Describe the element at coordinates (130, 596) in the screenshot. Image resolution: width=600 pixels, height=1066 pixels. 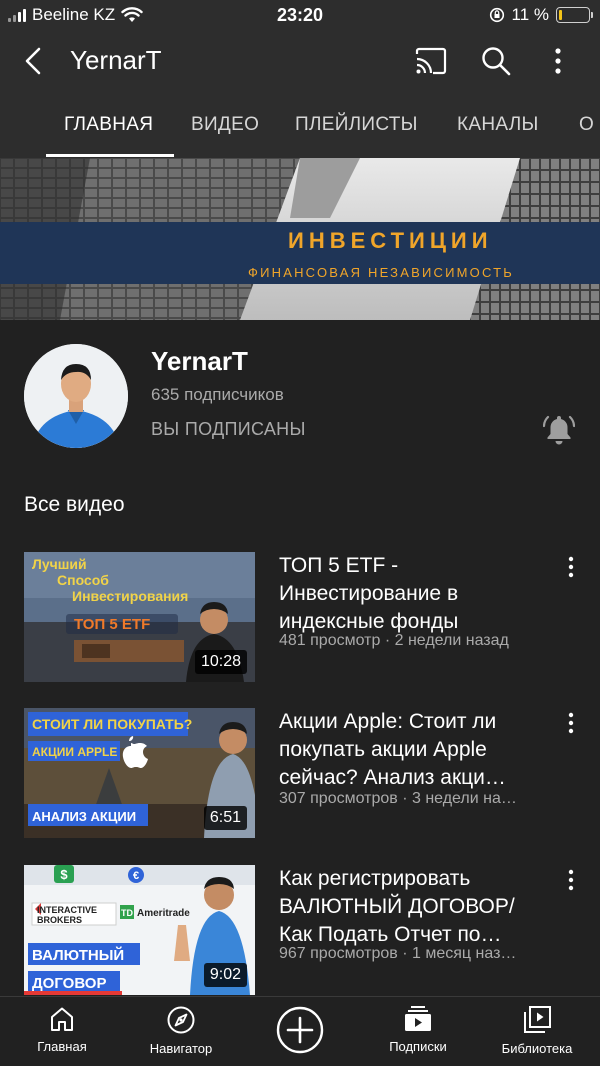
I see `thumb-text: Инвестирования` at that location.